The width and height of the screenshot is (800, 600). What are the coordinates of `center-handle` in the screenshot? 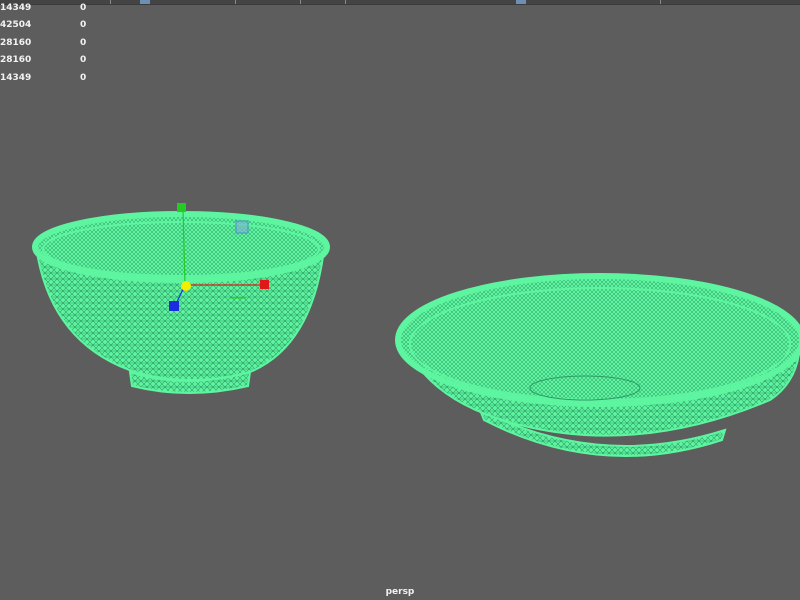 It's located at (186, 286).